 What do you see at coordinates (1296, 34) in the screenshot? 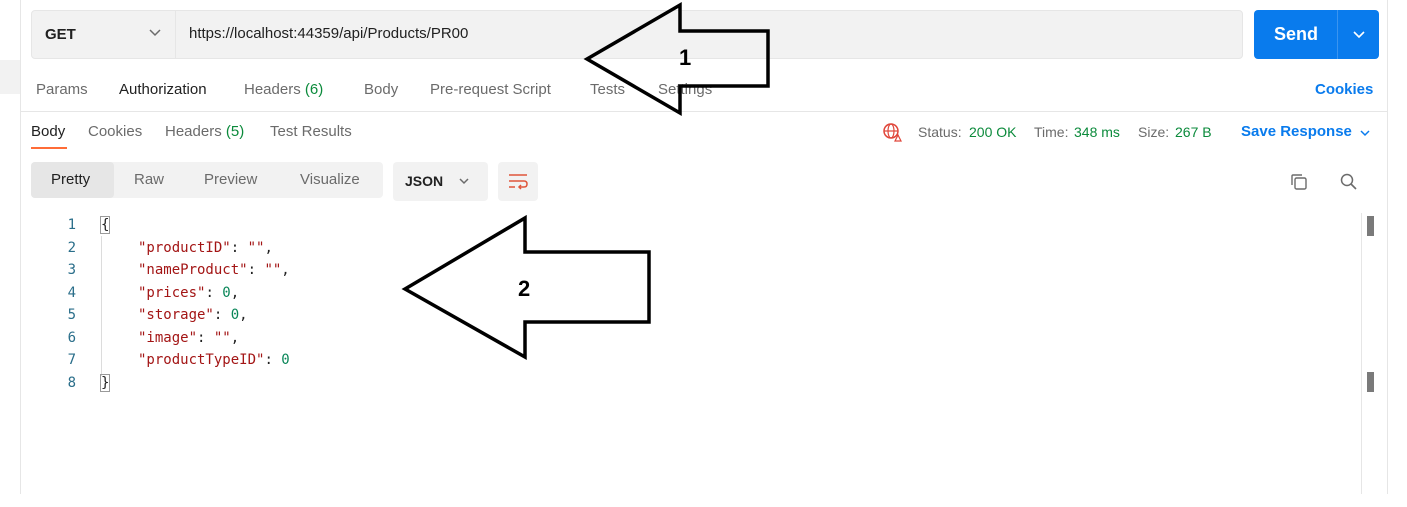
I see `send-button-label: Send` at bounding box center [1296, 34].